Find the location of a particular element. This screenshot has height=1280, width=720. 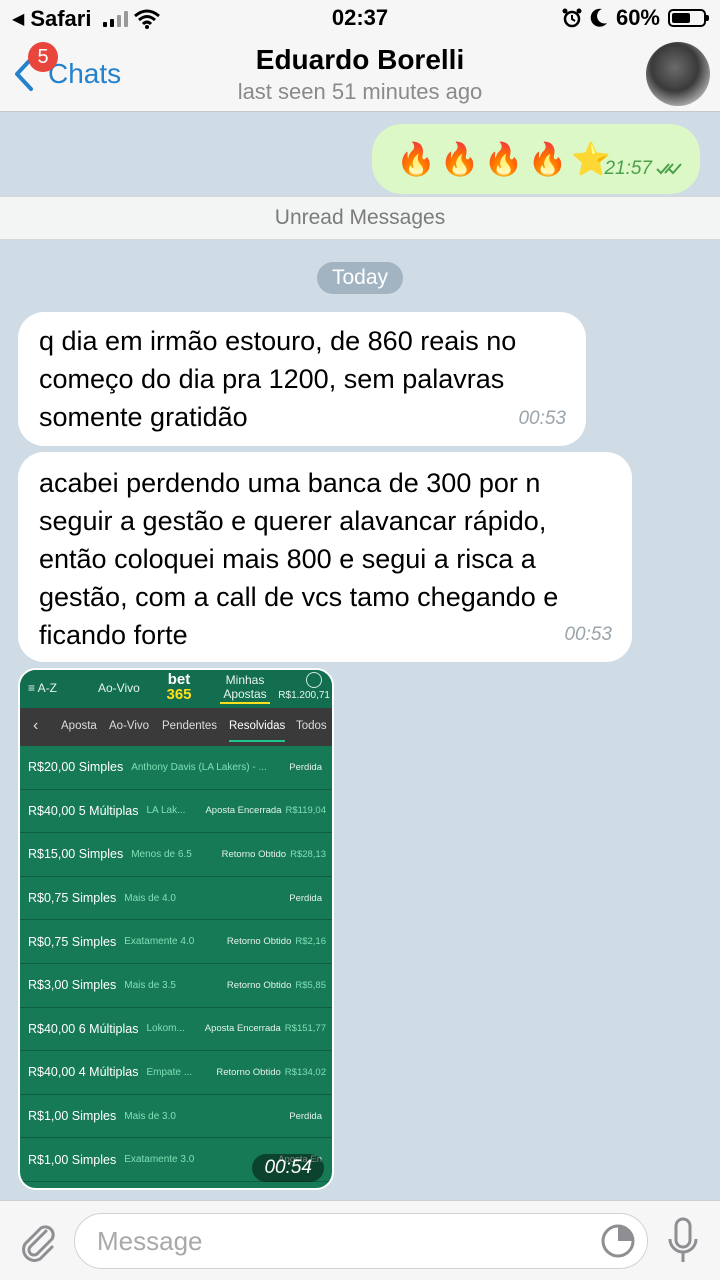

bet365-logo: bet 365 is located at coordinates (179, 687).